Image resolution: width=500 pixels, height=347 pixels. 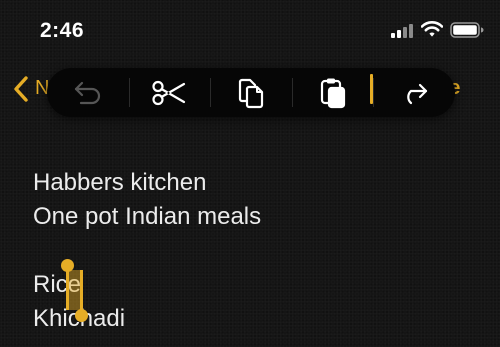 What do you see at coordinates (21, 89) in the screenshot?
I see `back-chevron-icon` at bounding box center [21, 89].